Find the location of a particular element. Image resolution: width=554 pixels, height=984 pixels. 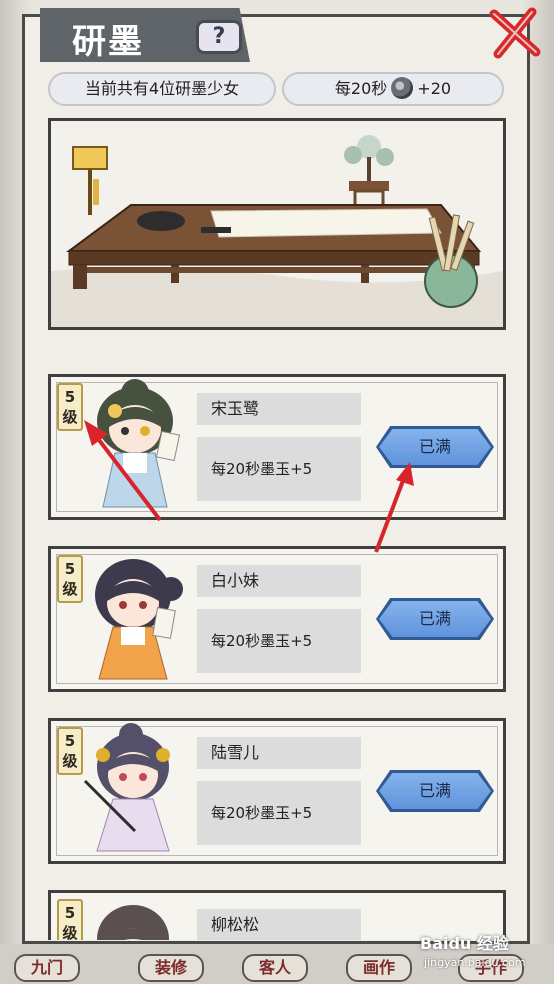

girl-name: 白小妹 is located at coordinates (279, 581).